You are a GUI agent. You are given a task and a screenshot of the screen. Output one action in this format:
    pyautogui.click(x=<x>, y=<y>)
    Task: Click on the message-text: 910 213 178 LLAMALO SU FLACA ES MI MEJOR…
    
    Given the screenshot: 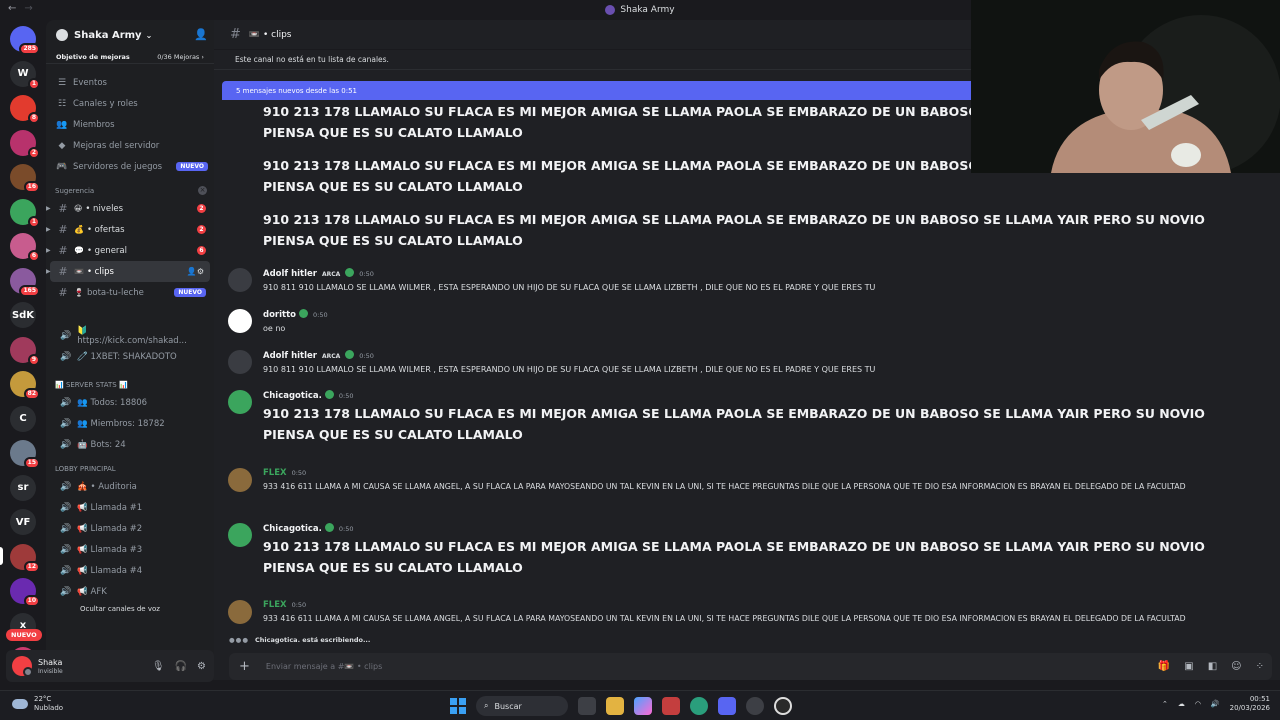 What is the action you would take?
    pyautogui.click(x=734, y=557)
    